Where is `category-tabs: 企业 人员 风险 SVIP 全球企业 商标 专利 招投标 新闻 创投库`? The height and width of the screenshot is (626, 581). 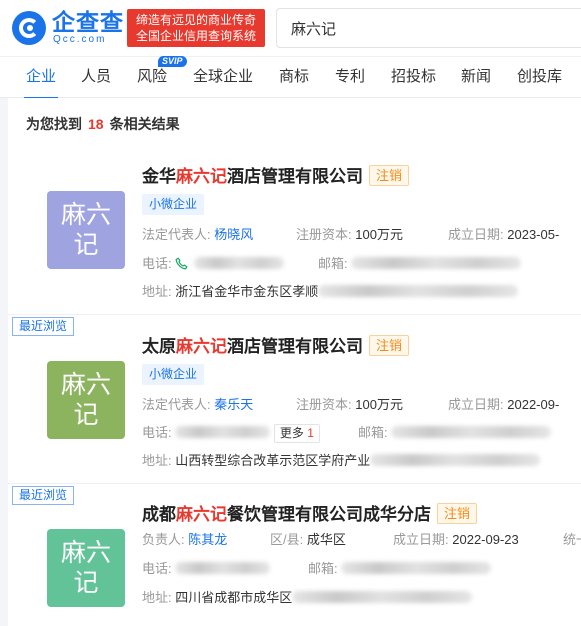
category-tabs: 企业 人员 风险 SVIP 全球企业 商标 专利 招投标 新闻 创投库 is located at coordinates (290, 77).